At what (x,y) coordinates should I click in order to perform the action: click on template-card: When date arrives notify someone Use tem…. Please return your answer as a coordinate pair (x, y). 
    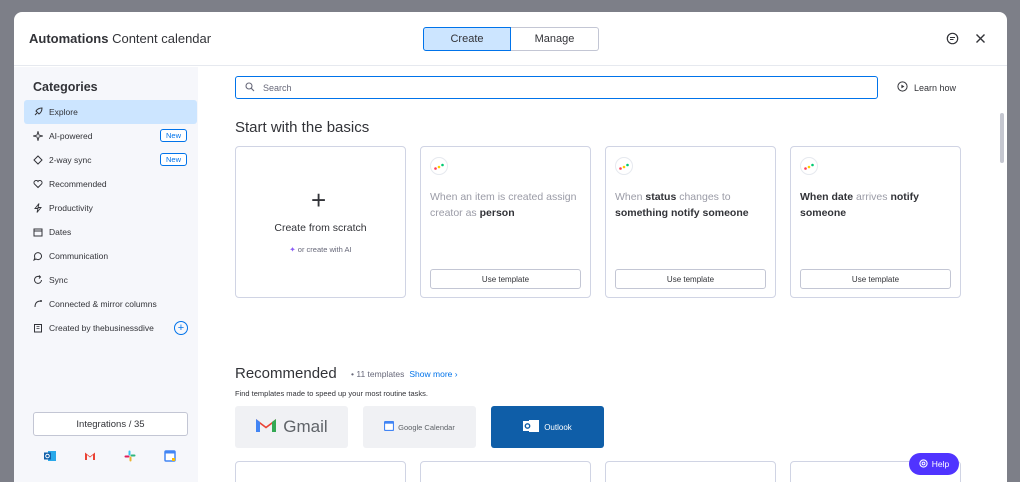
    Looking at the image, I should click on (875, 222).